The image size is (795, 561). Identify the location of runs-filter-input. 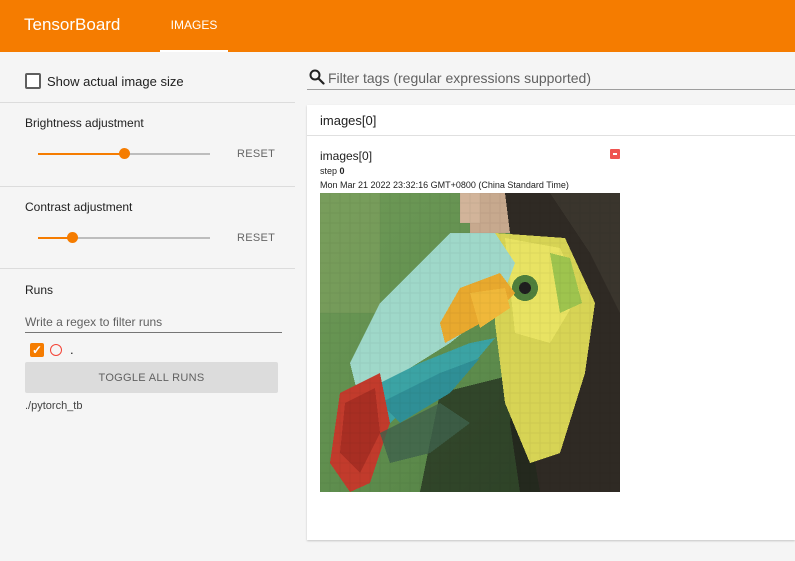
(153, 322).